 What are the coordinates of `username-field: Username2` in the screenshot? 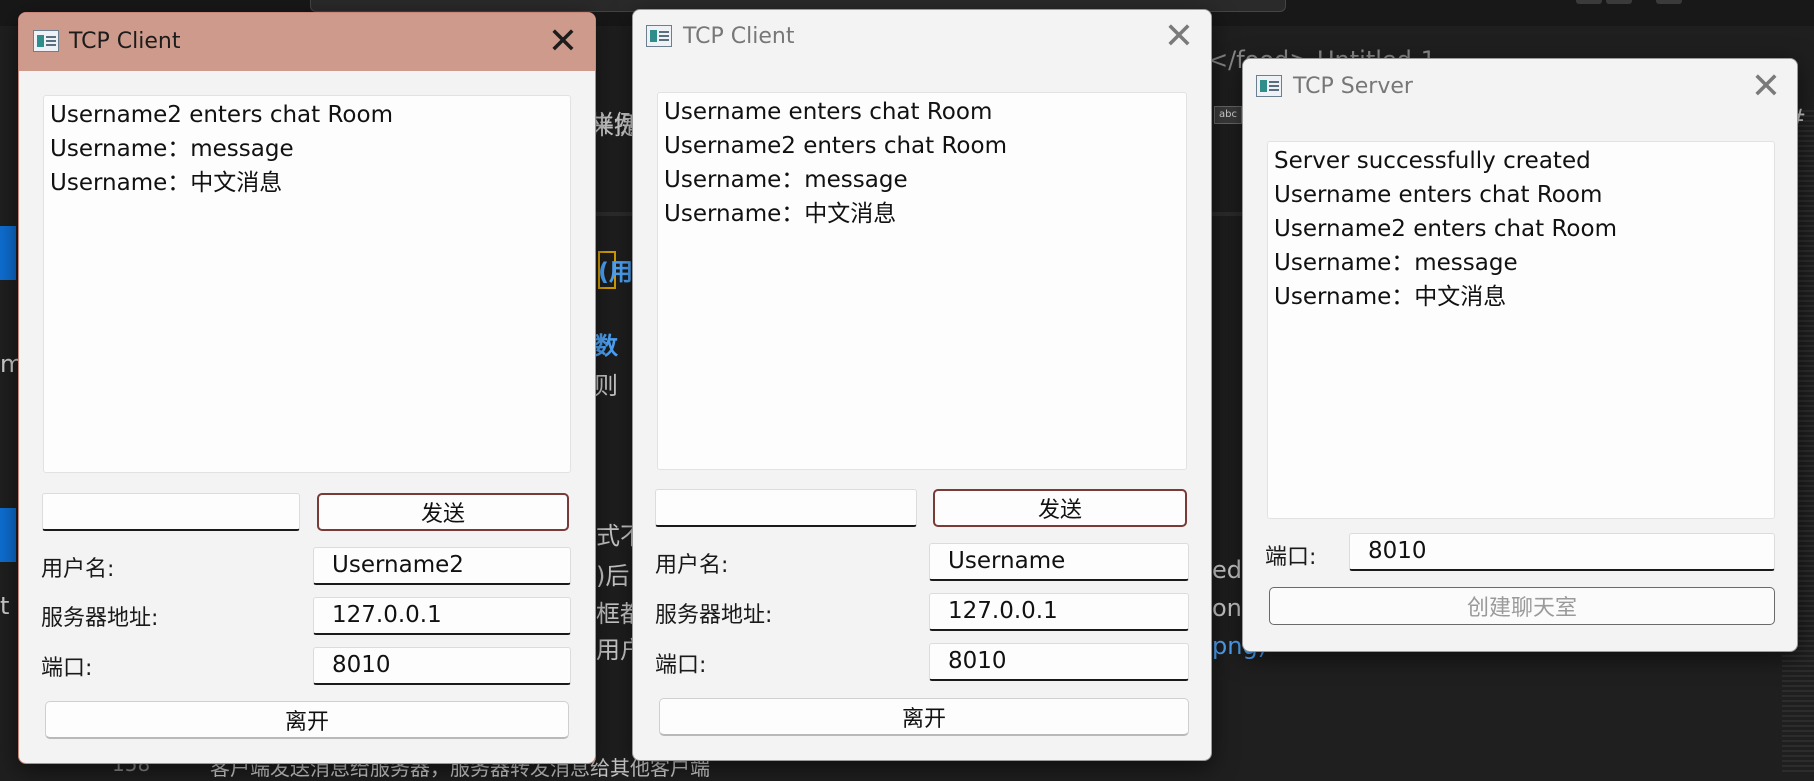 It's located at (442, 566).